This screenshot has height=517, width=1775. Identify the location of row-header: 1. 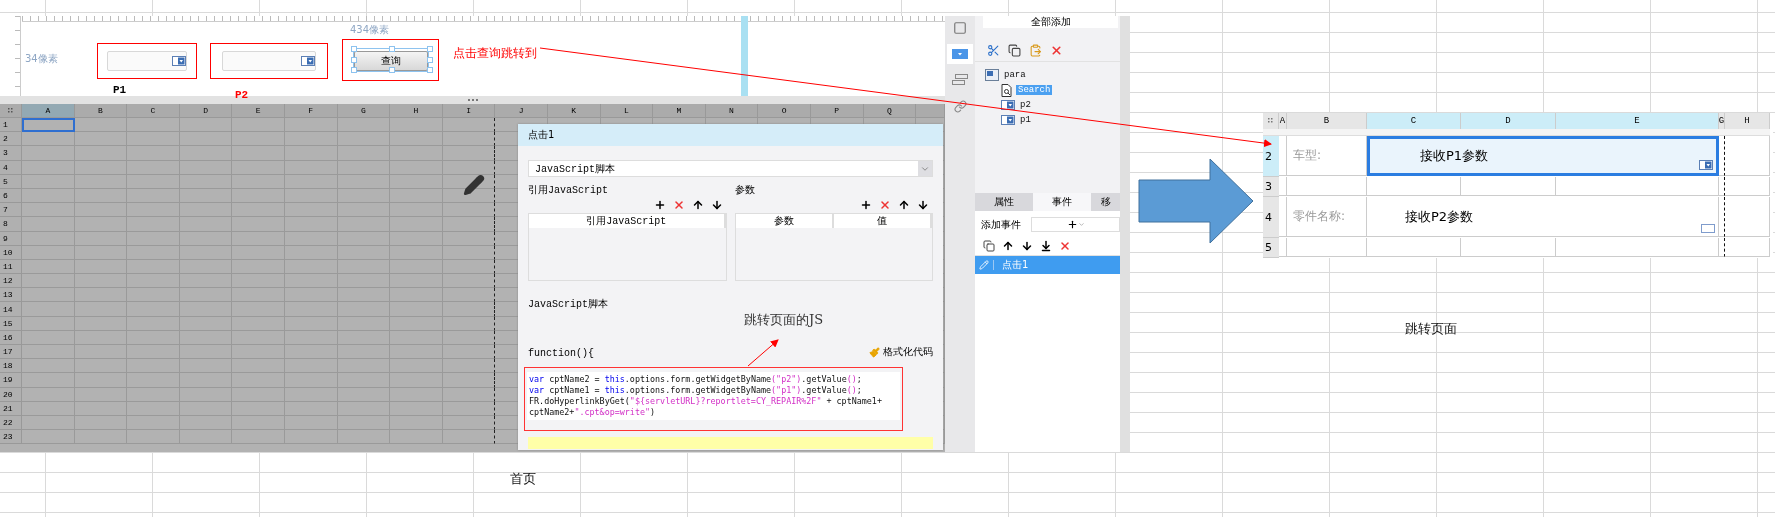
(11, 125).